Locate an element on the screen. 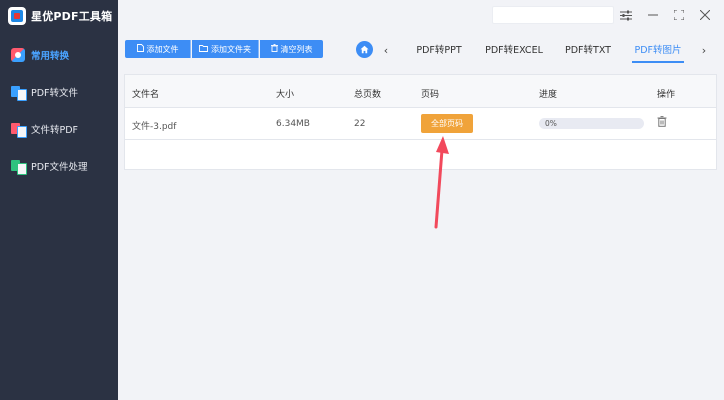 This screenshot has width=724, height=400. sidebar-item-pdf-to-file: PDF转文件 is located at coordinates (44, 92).